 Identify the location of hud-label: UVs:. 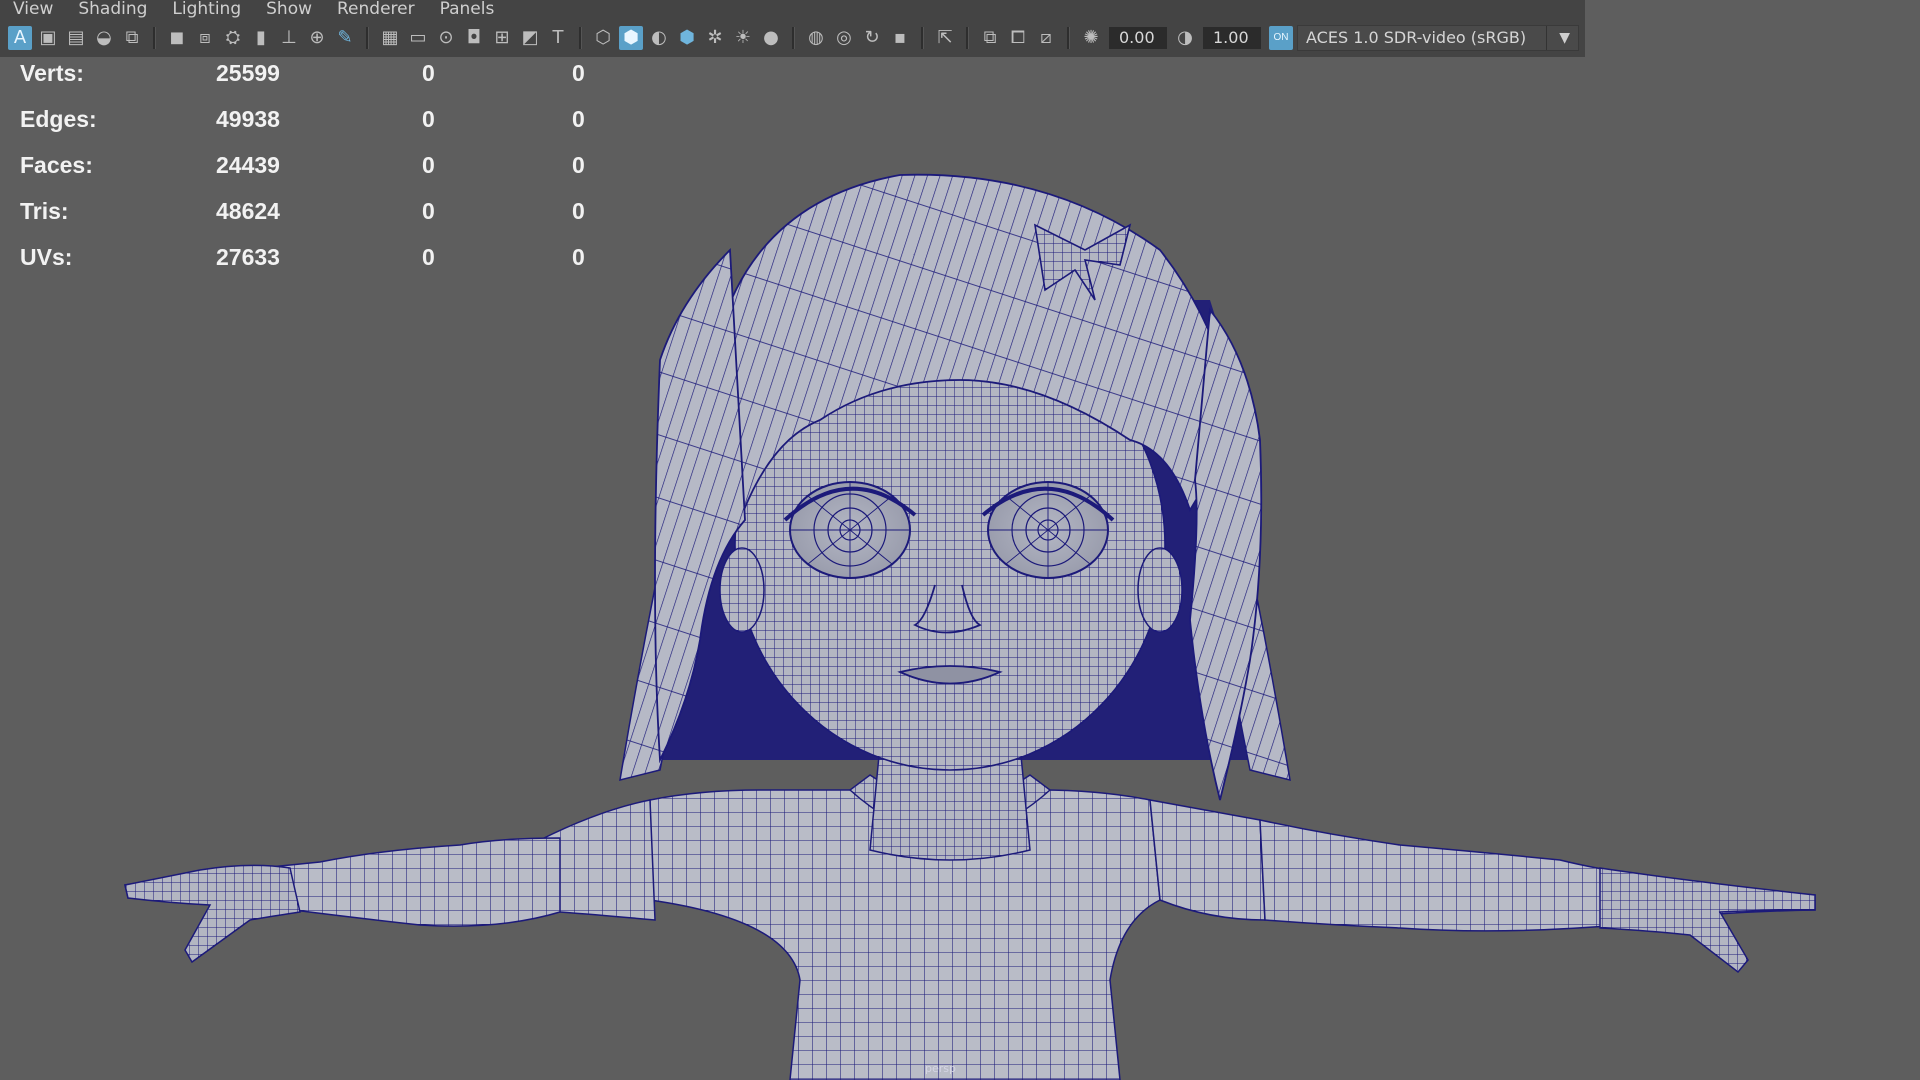
(46, 257).